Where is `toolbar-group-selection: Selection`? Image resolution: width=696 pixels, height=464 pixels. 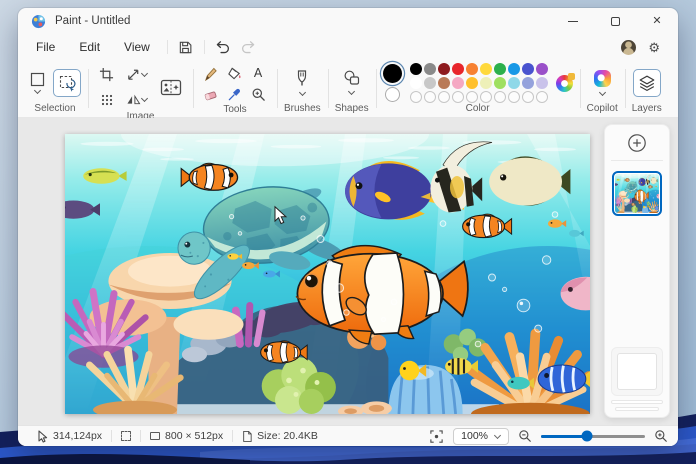 toolbar-group-selection: Selection is located at coordinates (55, 88).